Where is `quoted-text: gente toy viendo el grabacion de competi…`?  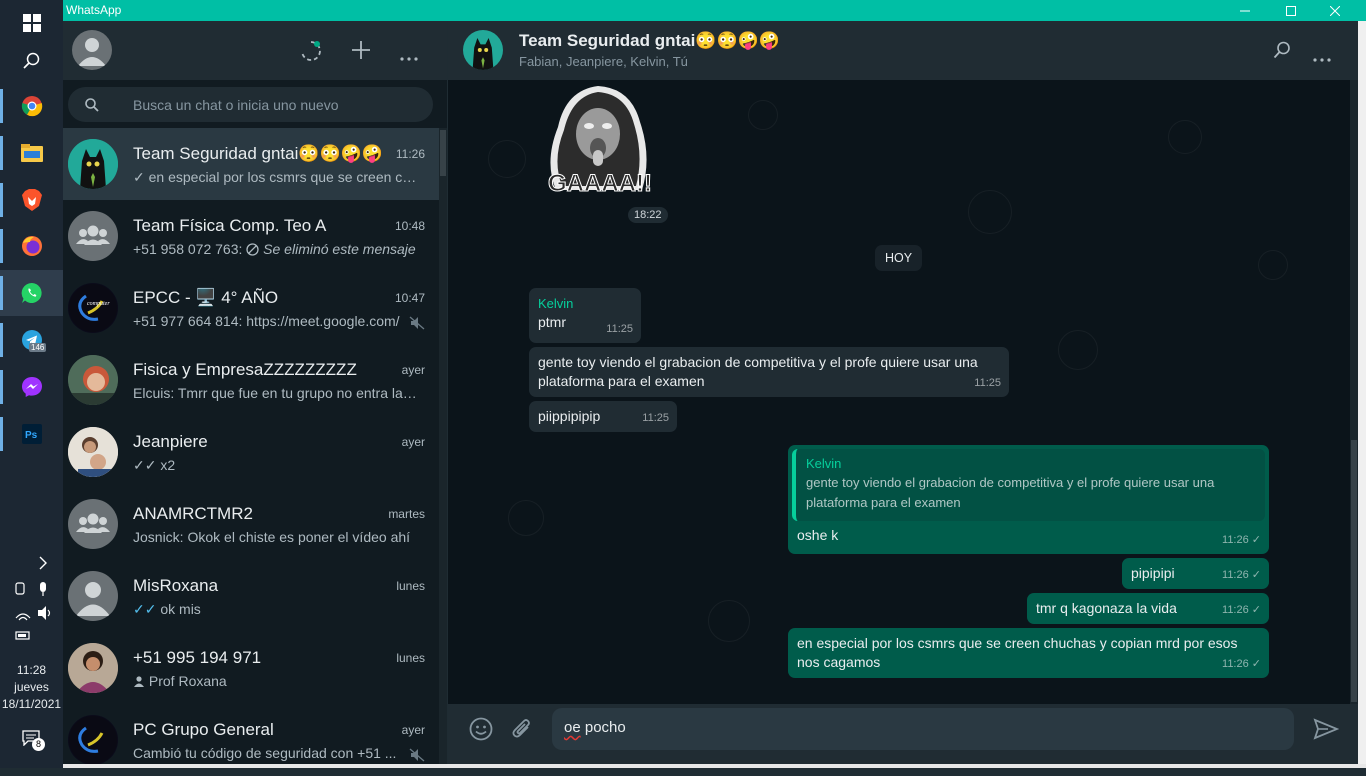
quoted-text: gente toy viendo el grabacion de competi… is located at coordinates (1010, 492).